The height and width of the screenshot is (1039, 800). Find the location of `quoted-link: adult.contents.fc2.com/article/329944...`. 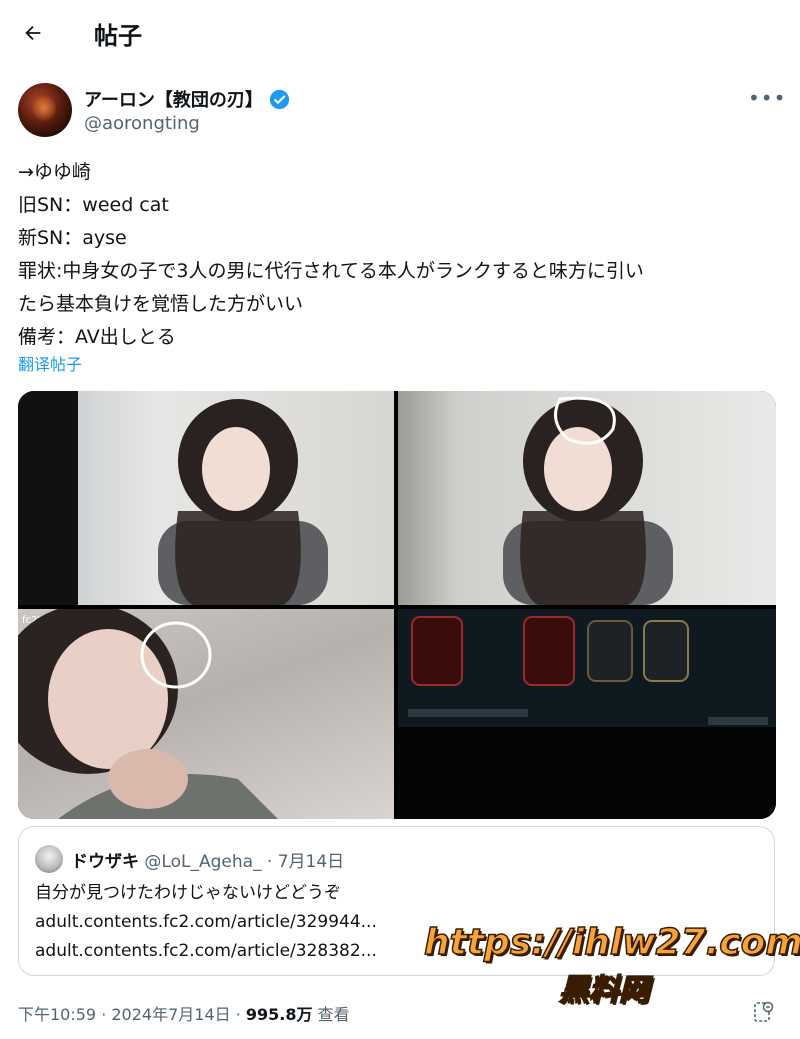

quoted-link: adult.contents.fc2.com/article/329944... is located at coordinates (206, 922).